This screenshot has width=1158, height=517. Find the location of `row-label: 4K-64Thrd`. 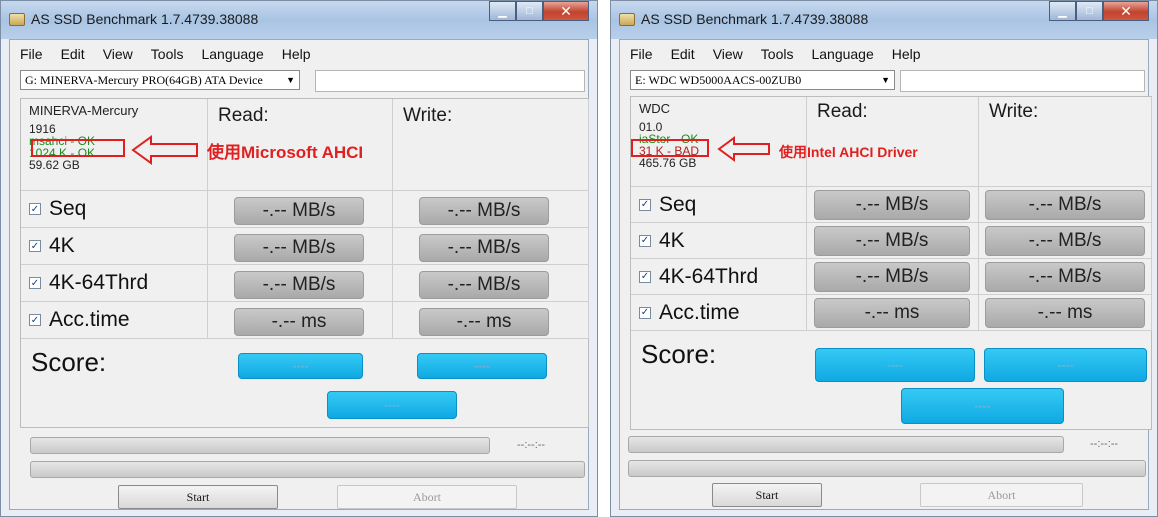

row-label: 4K-64Thrd is located at coordinates (99, 282).